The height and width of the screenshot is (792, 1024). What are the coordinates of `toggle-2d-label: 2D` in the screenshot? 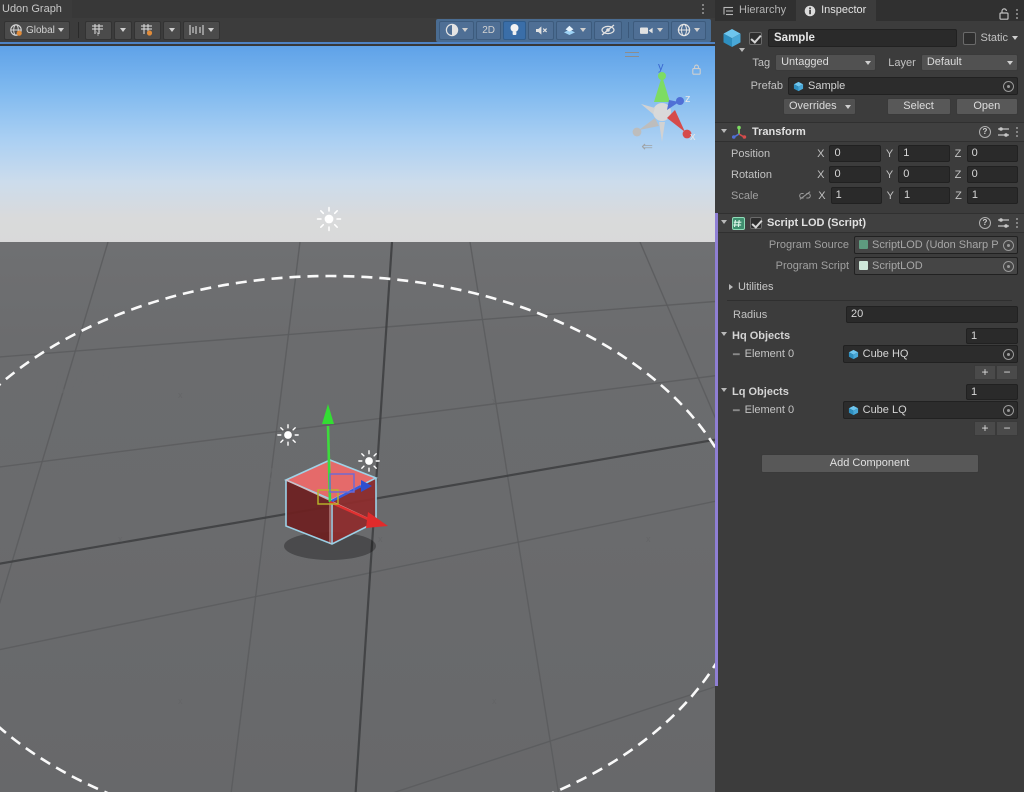 It's located at (488, 30).